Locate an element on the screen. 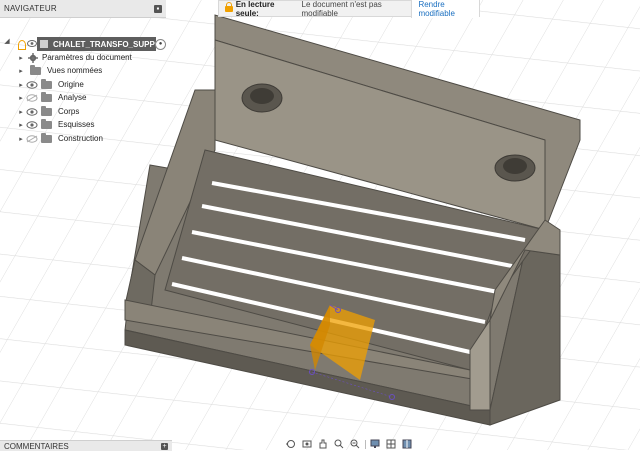  document-icon is located at coordinates (44, 44).